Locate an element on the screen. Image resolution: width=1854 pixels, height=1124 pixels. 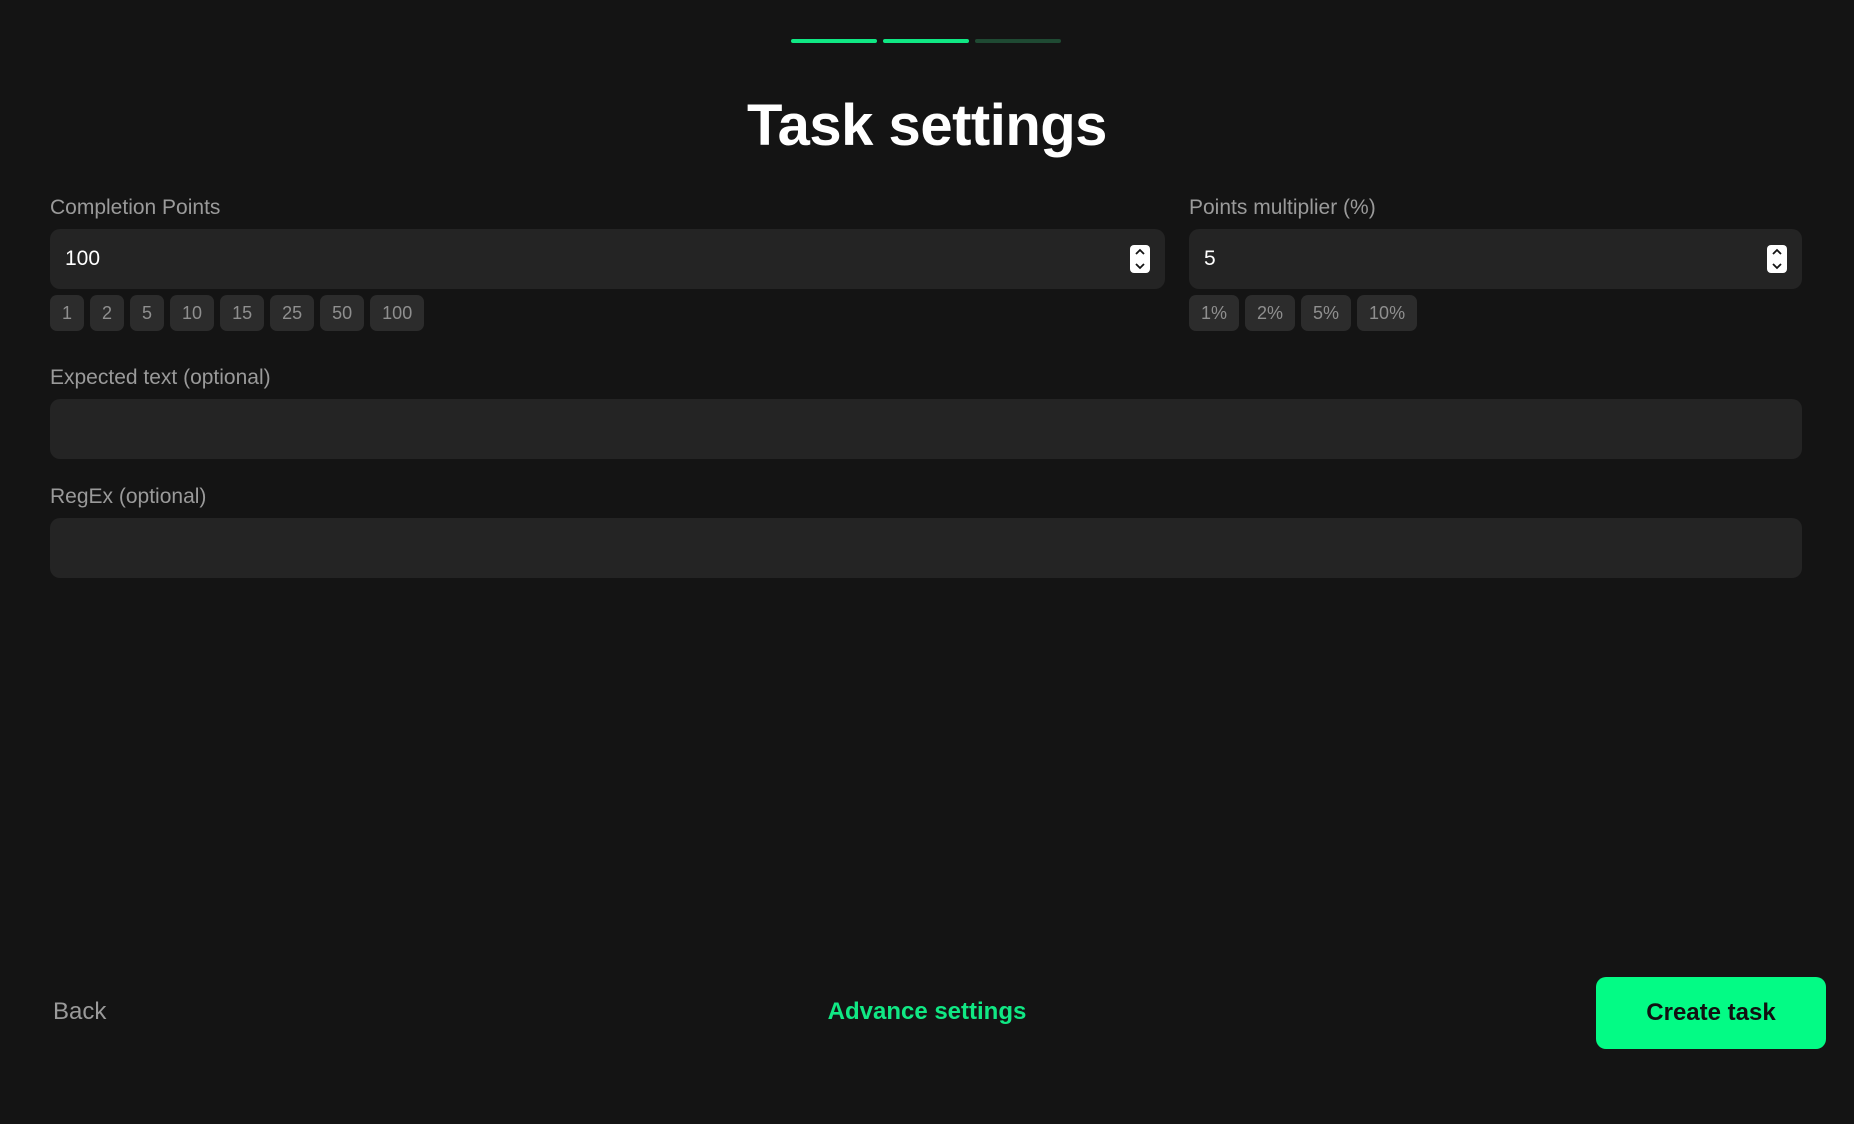
create-task-button: Create task is located at coordinates (1711, 1013).